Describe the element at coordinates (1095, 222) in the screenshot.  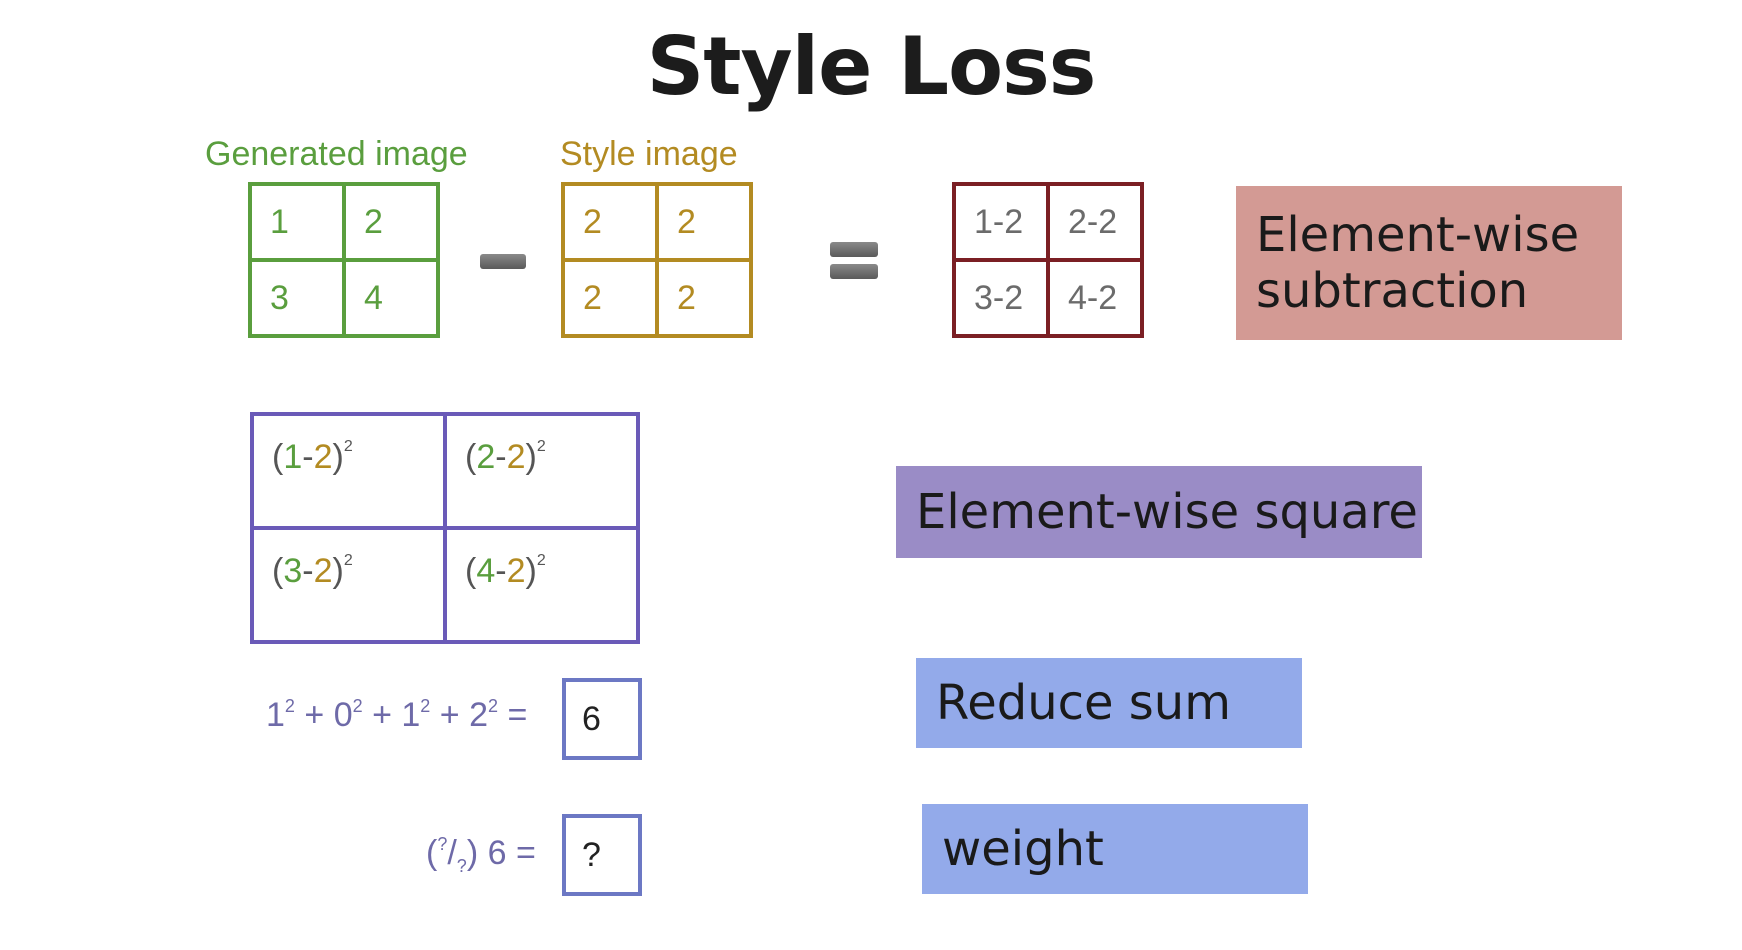
I see `difference-cell: 2-2` at that location.